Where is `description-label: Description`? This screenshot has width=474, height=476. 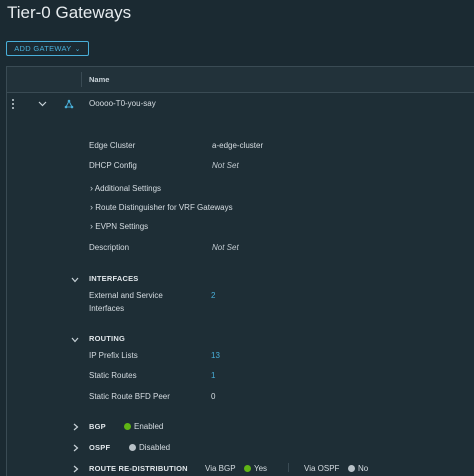
description-label: Description is located at coordinates (109, 247).